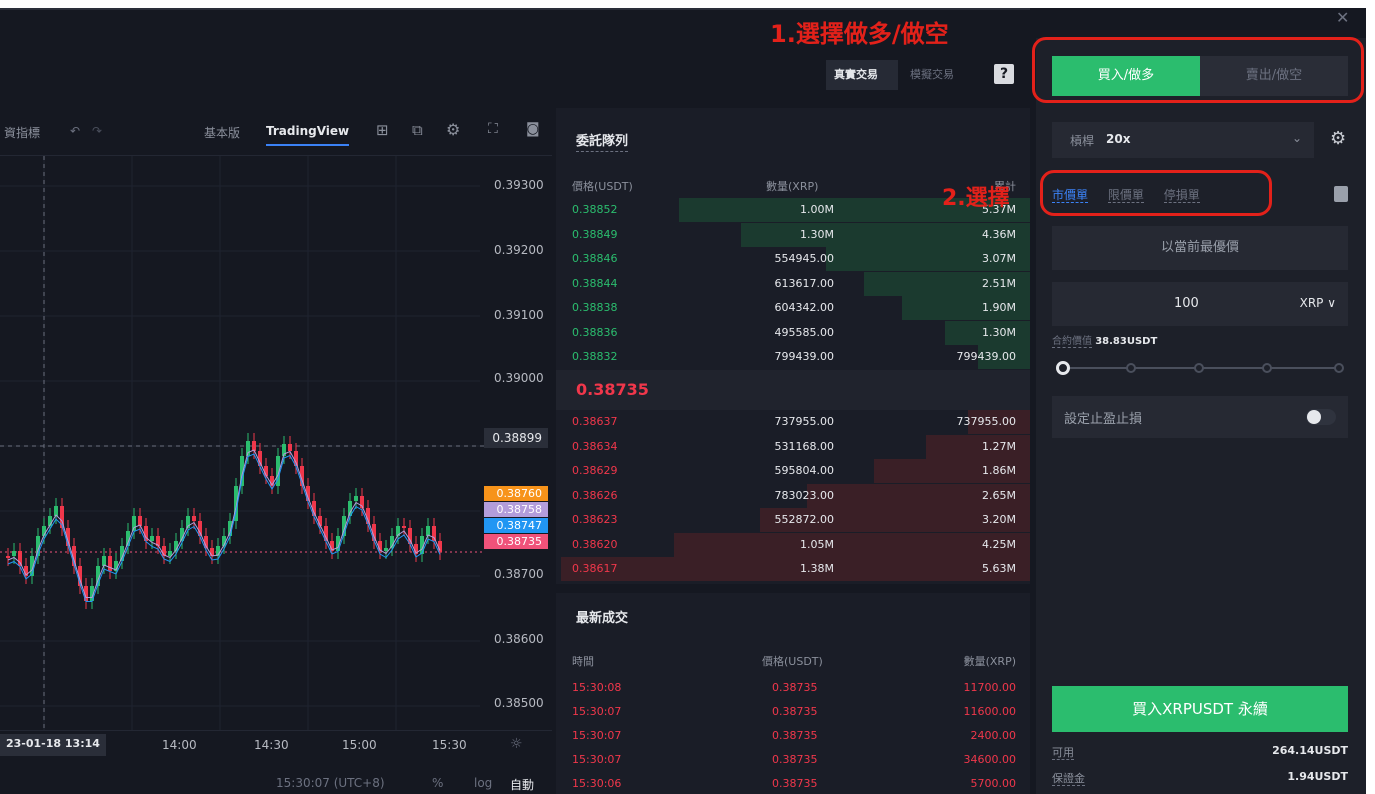  I want to click on ask-row: 0.38836 495585.00 1.30M, so click(793, 332).